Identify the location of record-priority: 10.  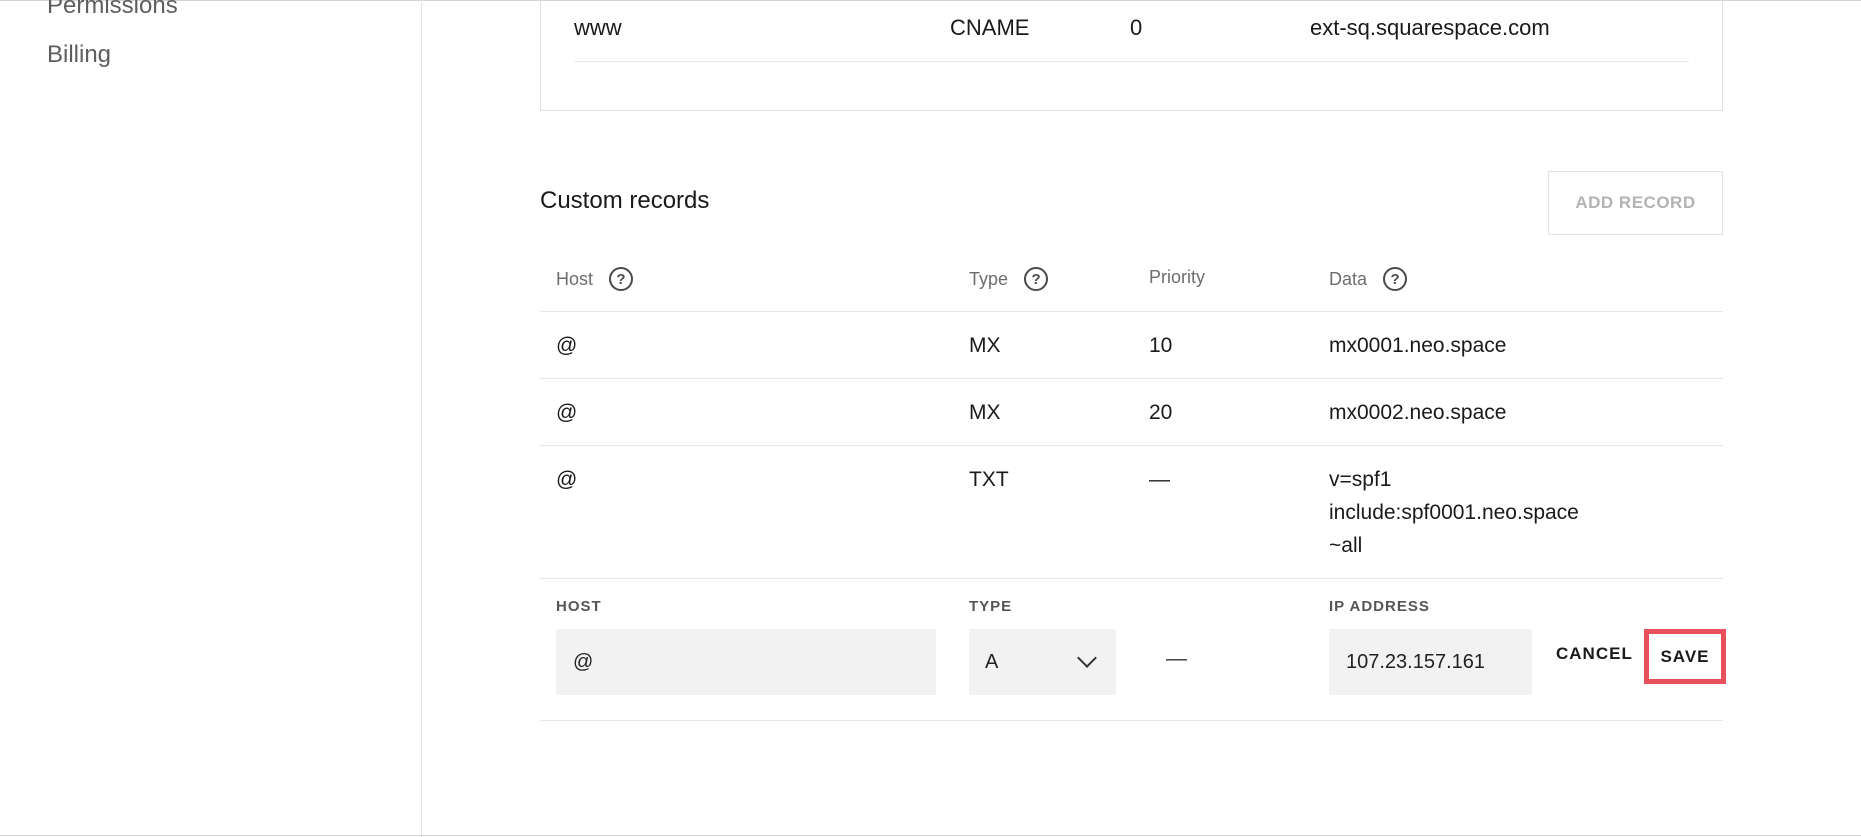
(1161, 345).